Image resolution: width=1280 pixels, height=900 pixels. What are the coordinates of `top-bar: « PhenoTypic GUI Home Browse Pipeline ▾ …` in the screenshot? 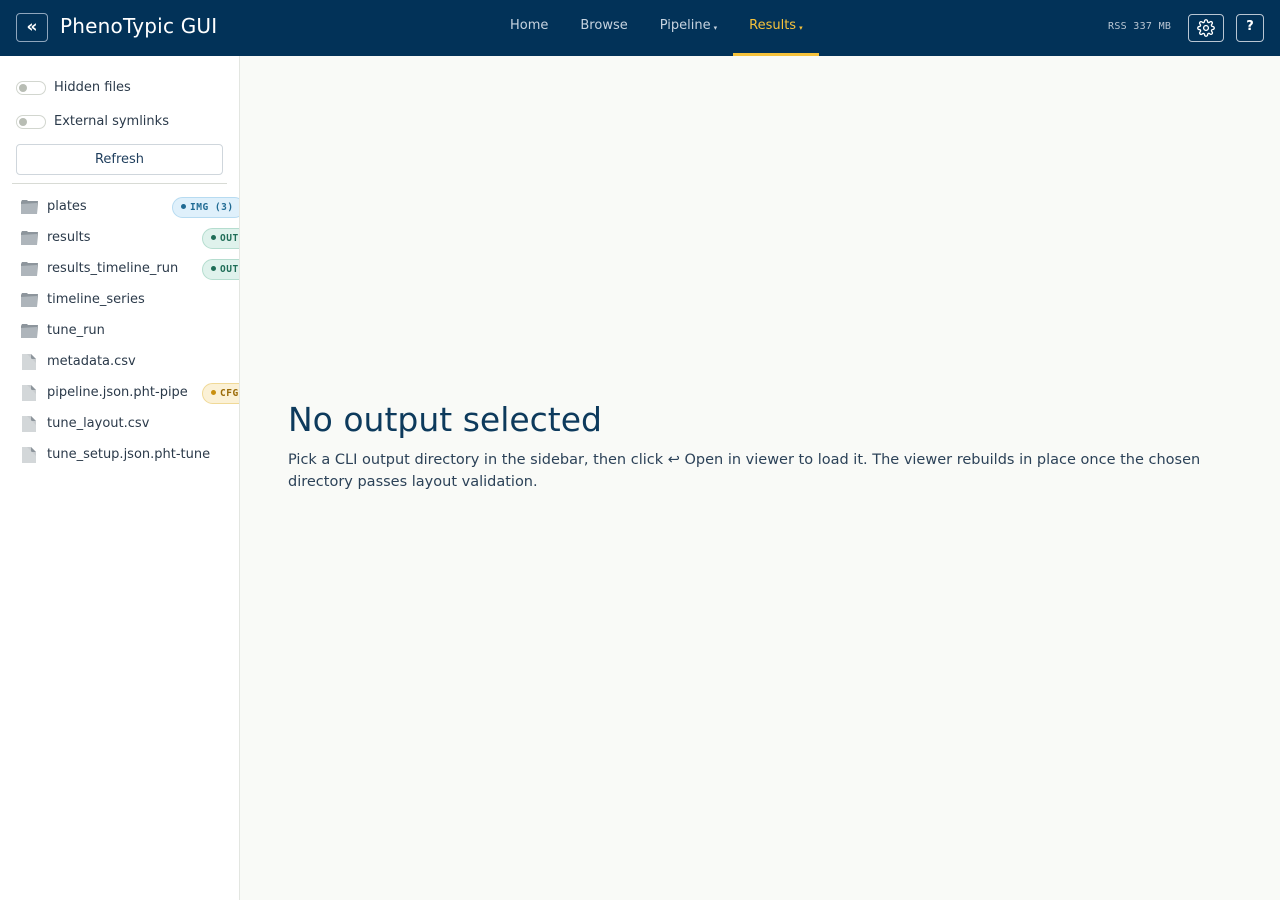 It's located at (640, 28).